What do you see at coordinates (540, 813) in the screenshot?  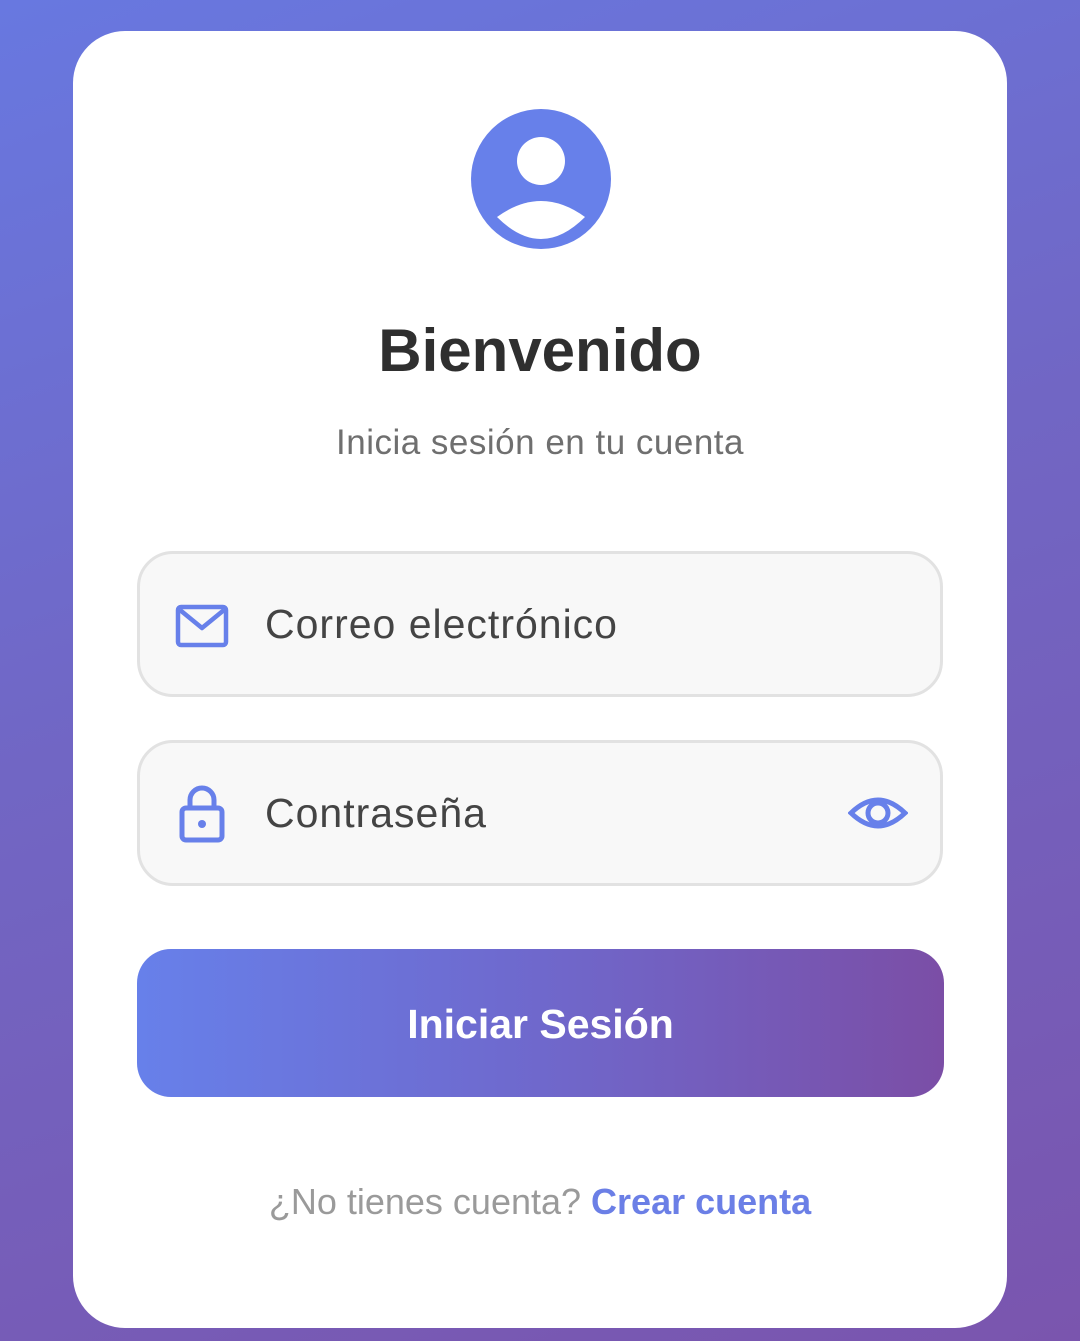 I see `password-field: Contraseña` at bounding box center [540, 813].